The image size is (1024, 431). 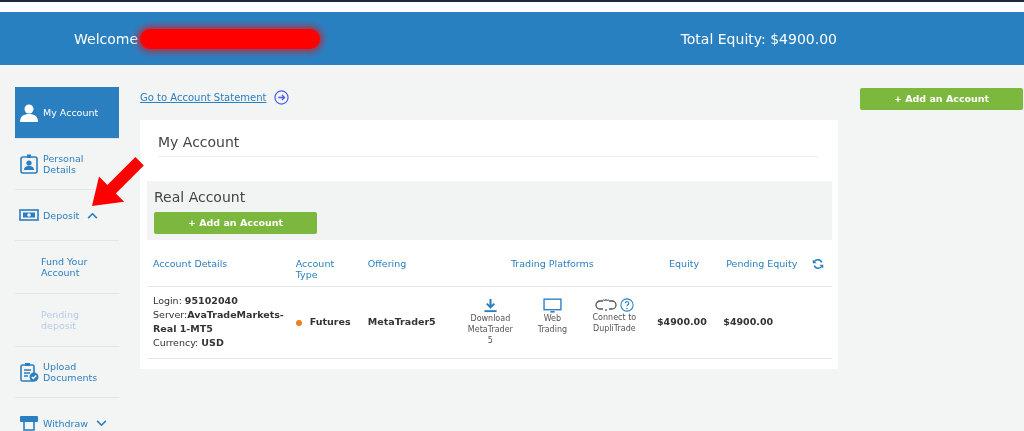 What do you see at coordinates (684, 267) in the screenshot?
I see `column-header: Equity` at bounding box center [684, 267].